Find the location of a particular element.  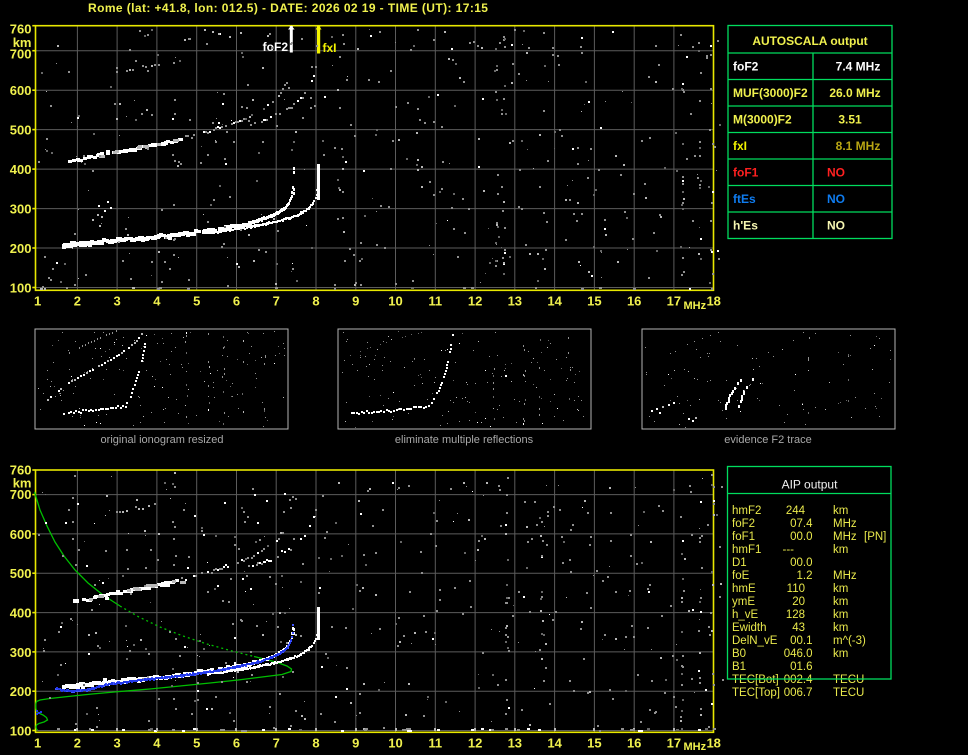

svg-text: M(3000)F2 is located at coordinates (762, 120).